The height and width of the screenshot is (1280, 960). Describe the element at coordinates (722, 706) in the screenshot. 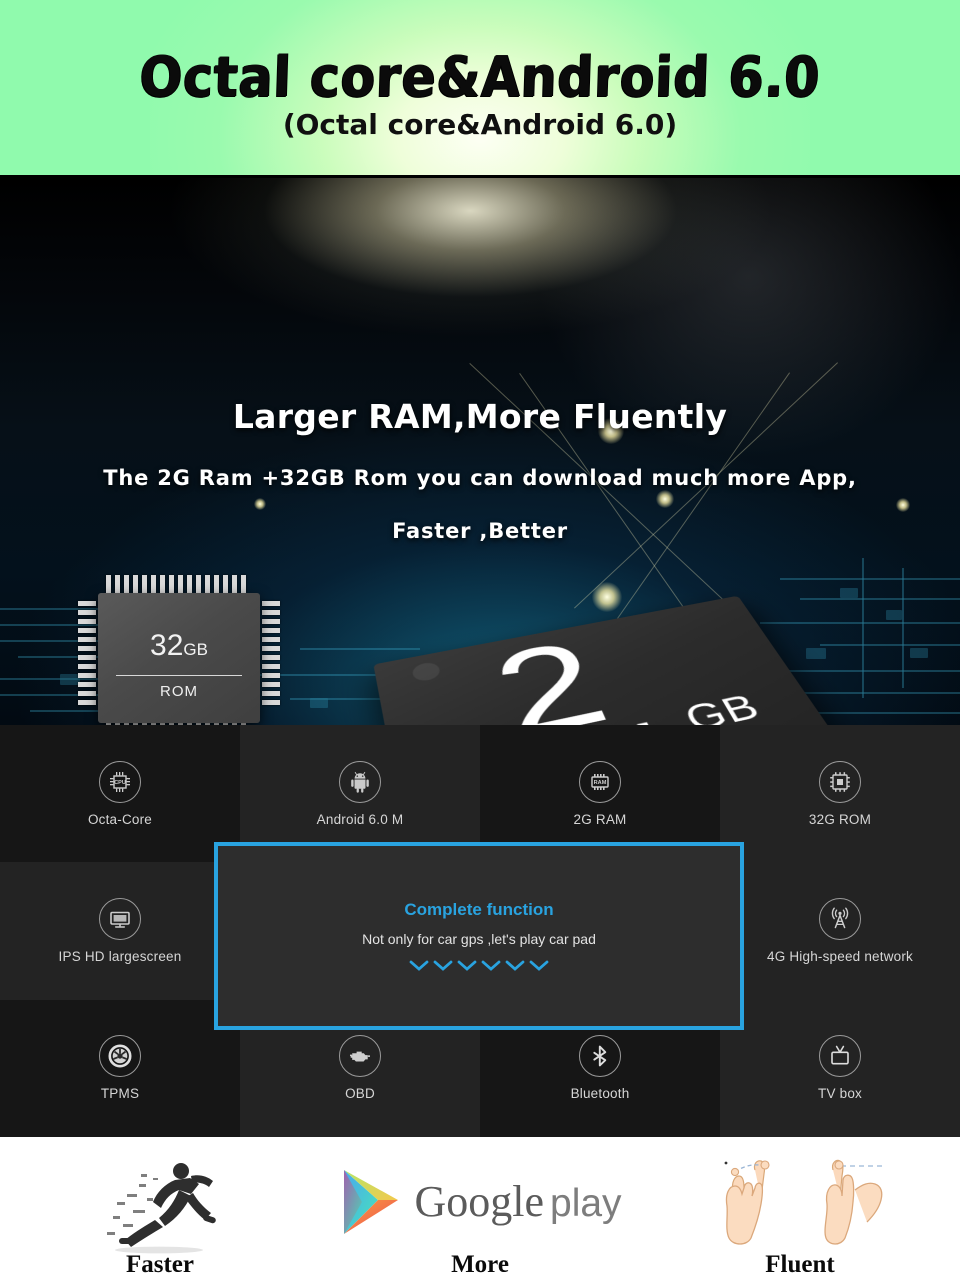

I see `ram-unit: GB` at that location.